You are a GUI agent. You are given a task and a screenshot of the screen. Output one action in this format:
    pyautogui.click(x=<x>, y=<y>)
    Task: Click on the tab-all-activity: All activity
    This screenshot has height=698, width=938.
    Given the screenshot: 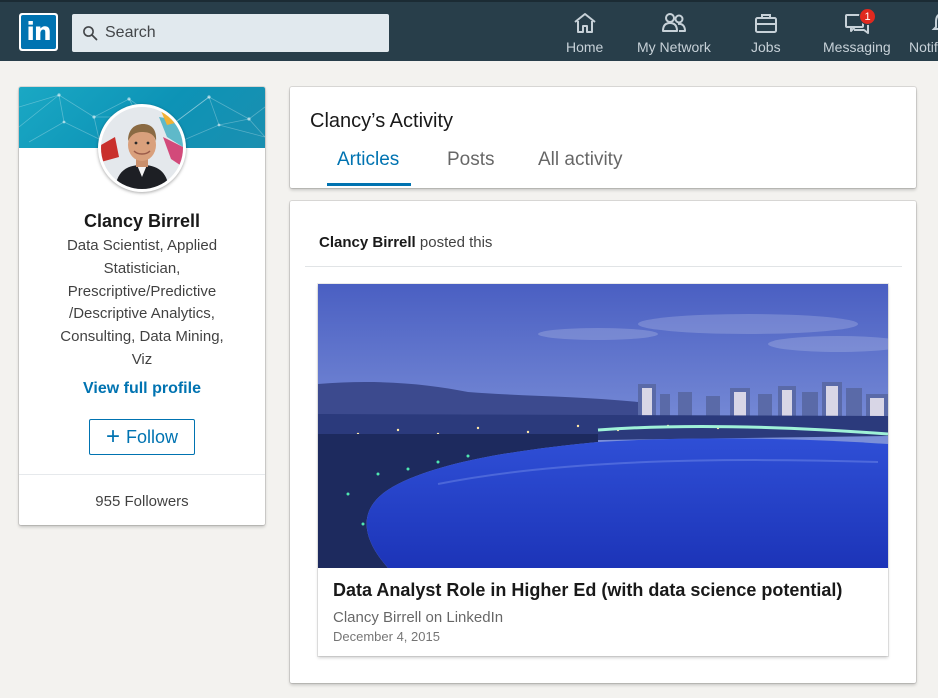 What is the action you would take?
    pyautogui.click(x=580, y=160)
    